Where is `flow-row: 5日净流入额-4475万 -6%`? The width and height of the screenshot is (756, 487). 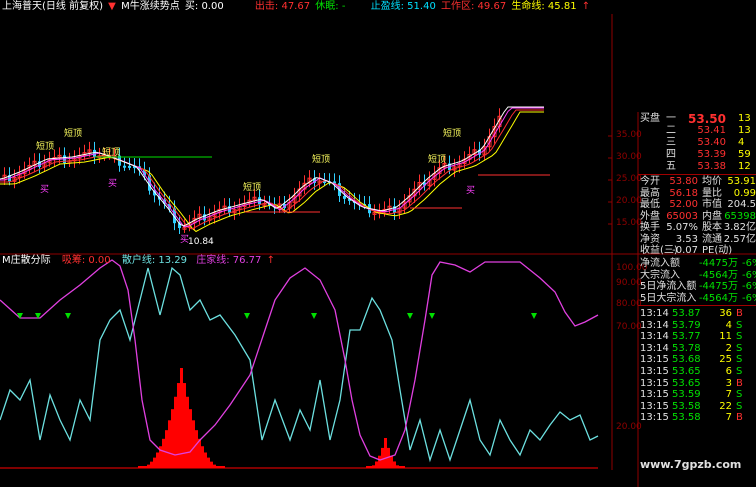 flow-row: 5日净流入额-4475万 -6% is located at coordinates (697, 287).